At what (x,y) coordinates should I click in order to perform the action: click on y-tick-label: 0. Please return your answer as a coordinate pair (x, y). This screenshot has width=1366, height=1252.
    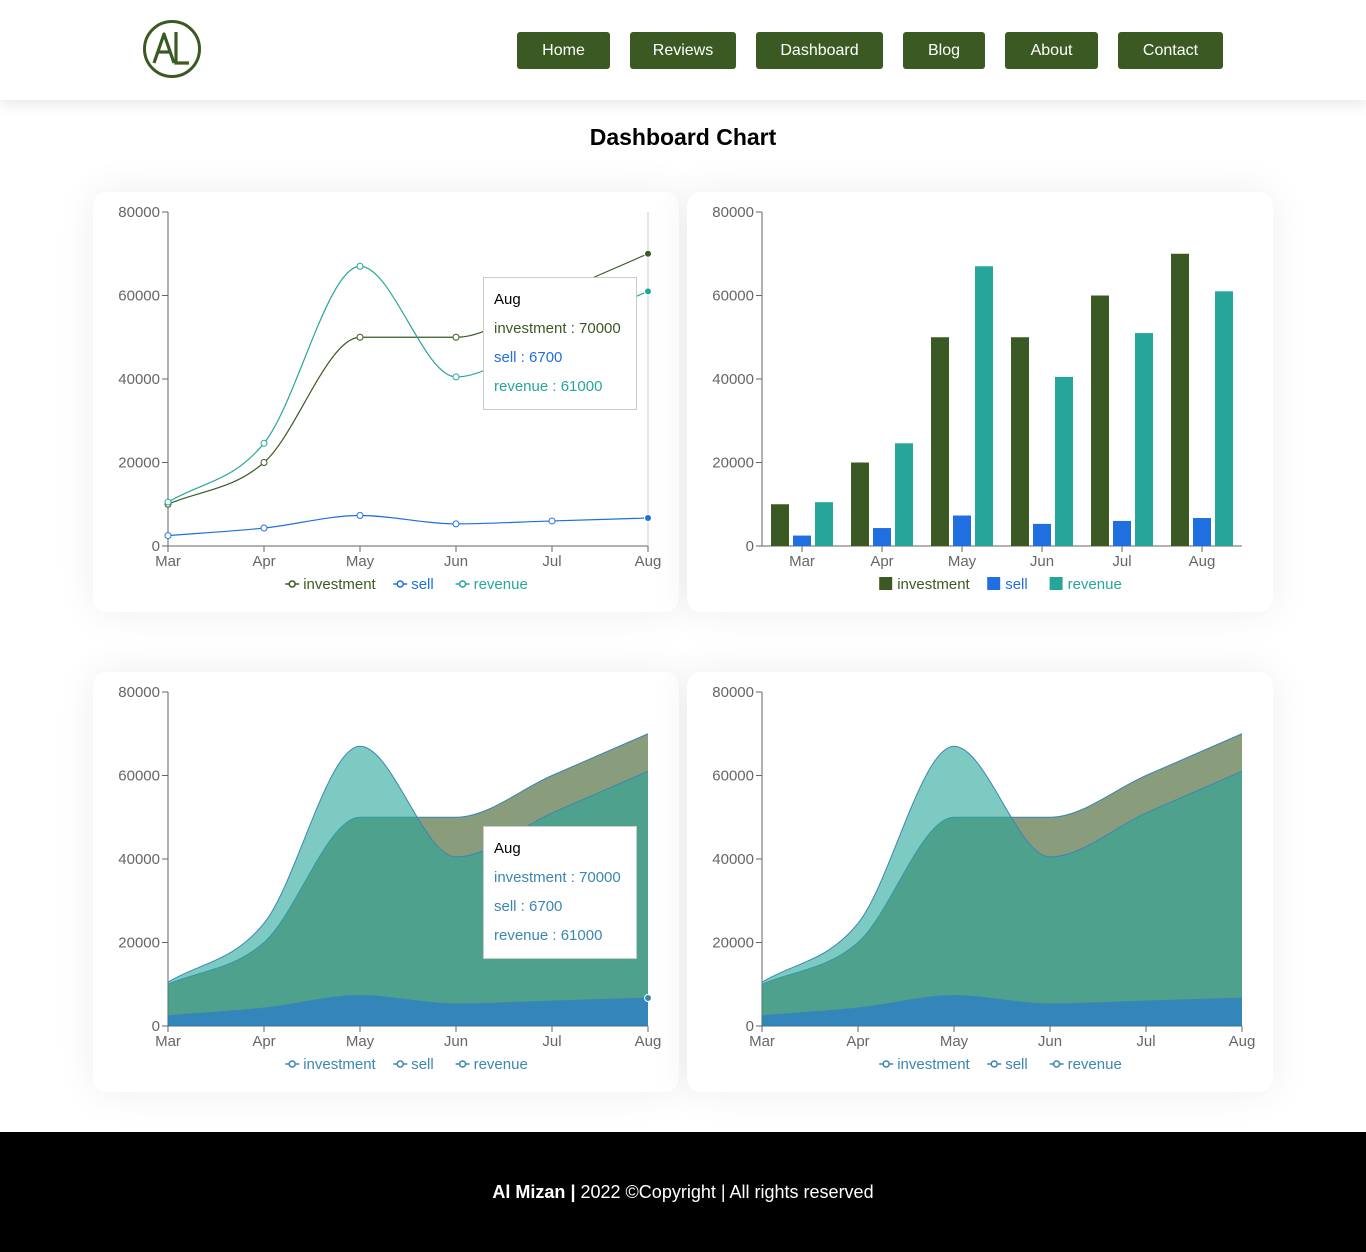
    Looking at the image, I should click on (750, 546).